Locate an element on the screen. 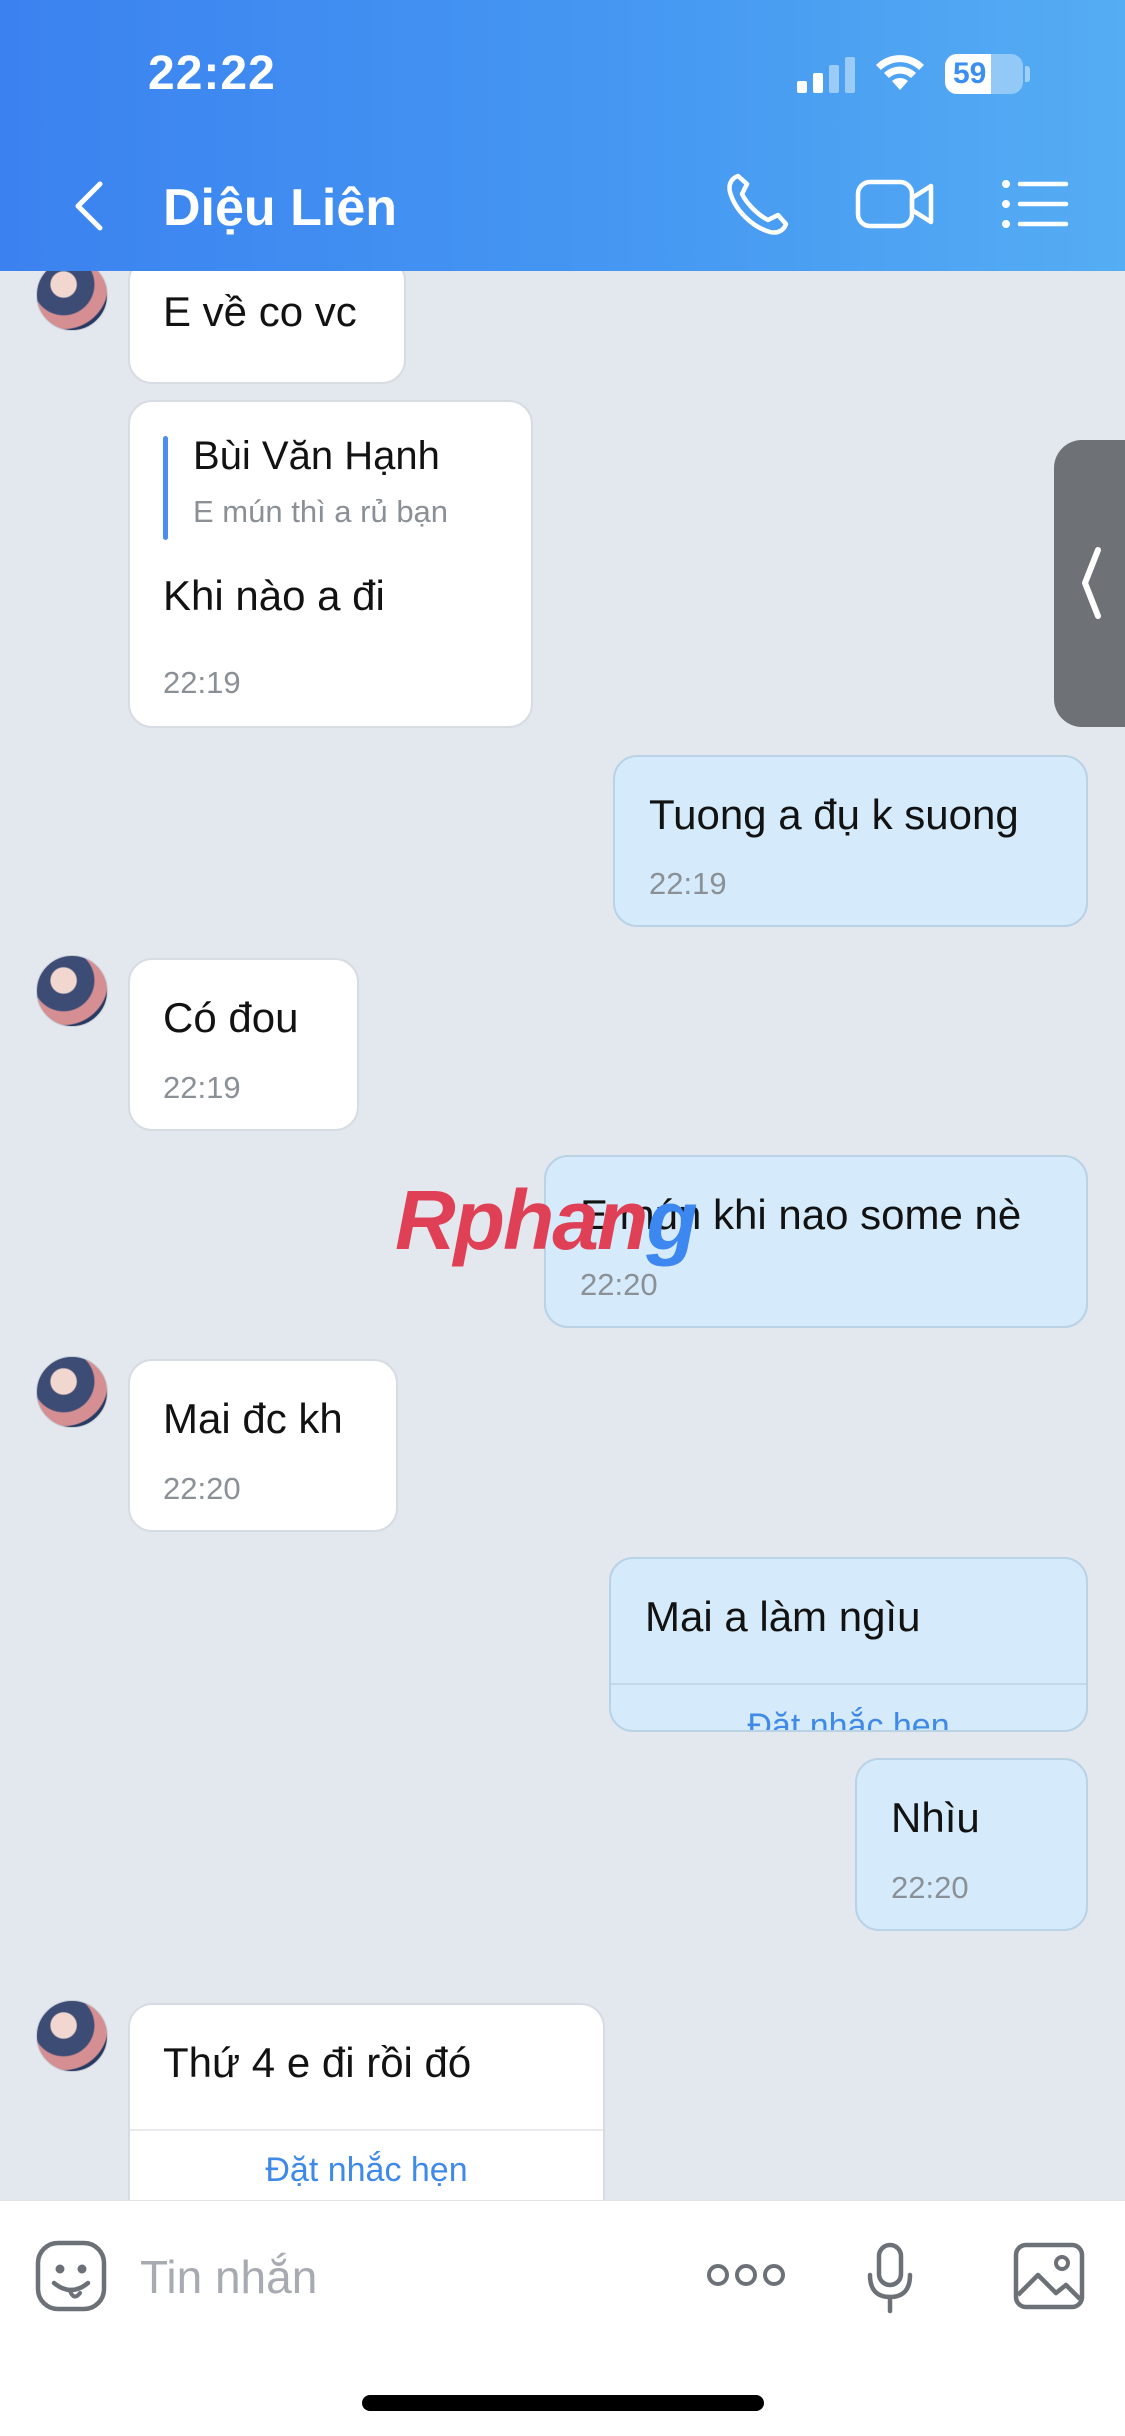 This screenshot has height=2436, width=1125. message-bubble-outgoing: Nhìu 22:20 is located at coordinates (971, 1844).